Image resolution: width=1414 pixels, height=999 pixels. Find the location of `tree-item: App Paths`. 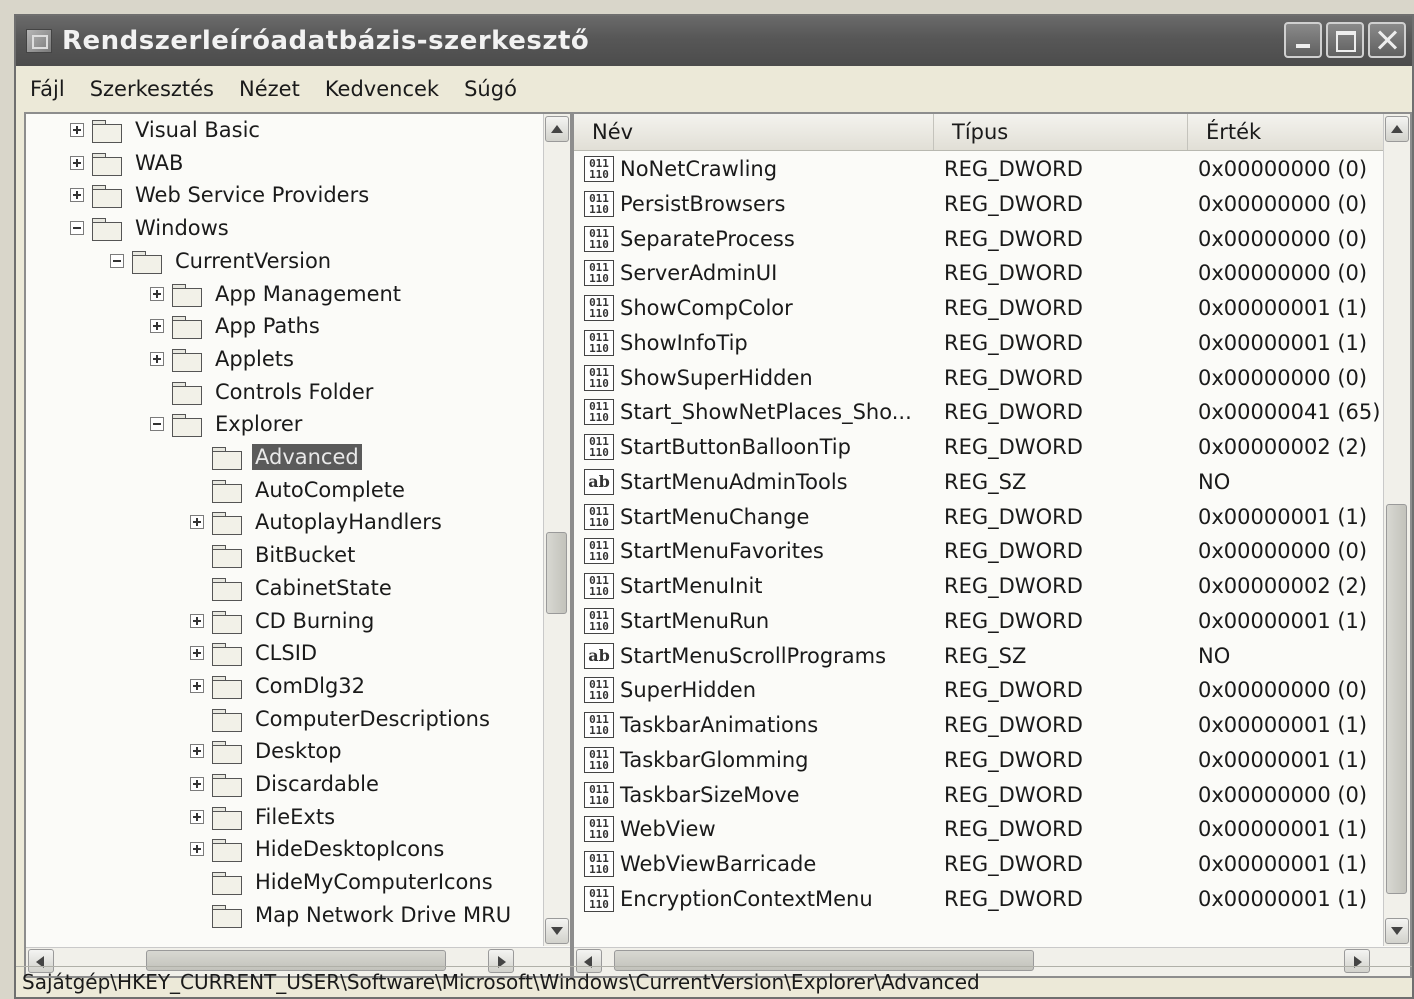

tree-item: App Paths is located at coordinates (236, 326).